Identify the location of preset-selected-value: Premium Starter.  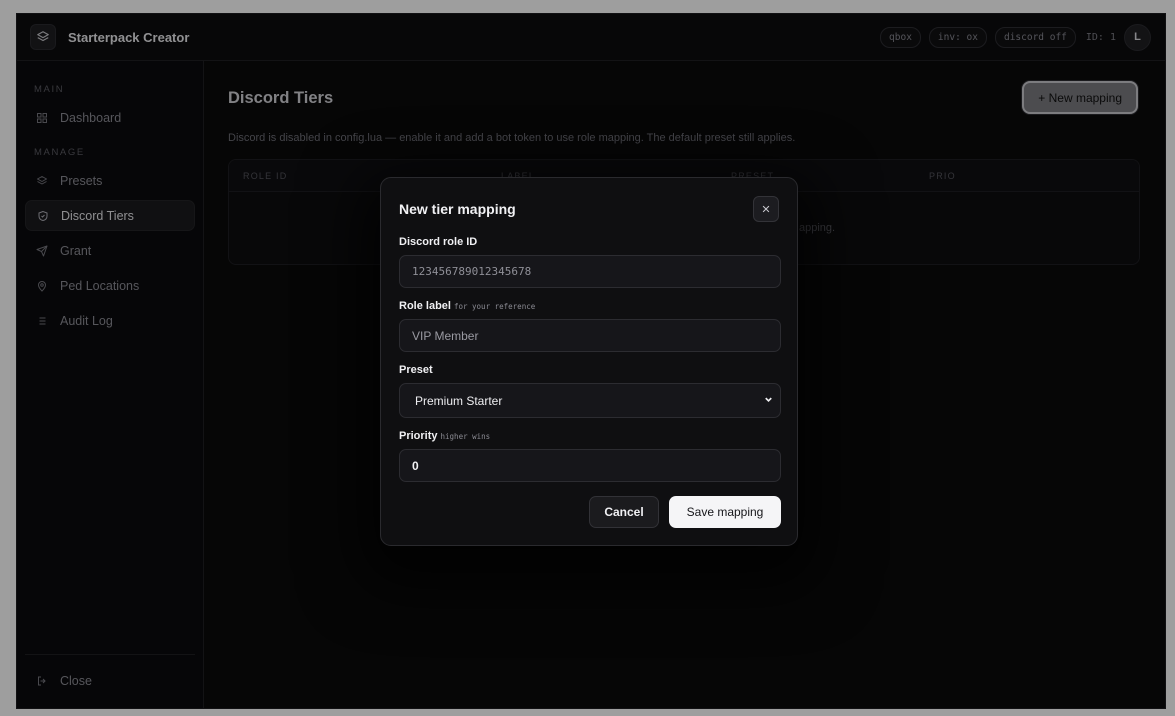
(459, 400).